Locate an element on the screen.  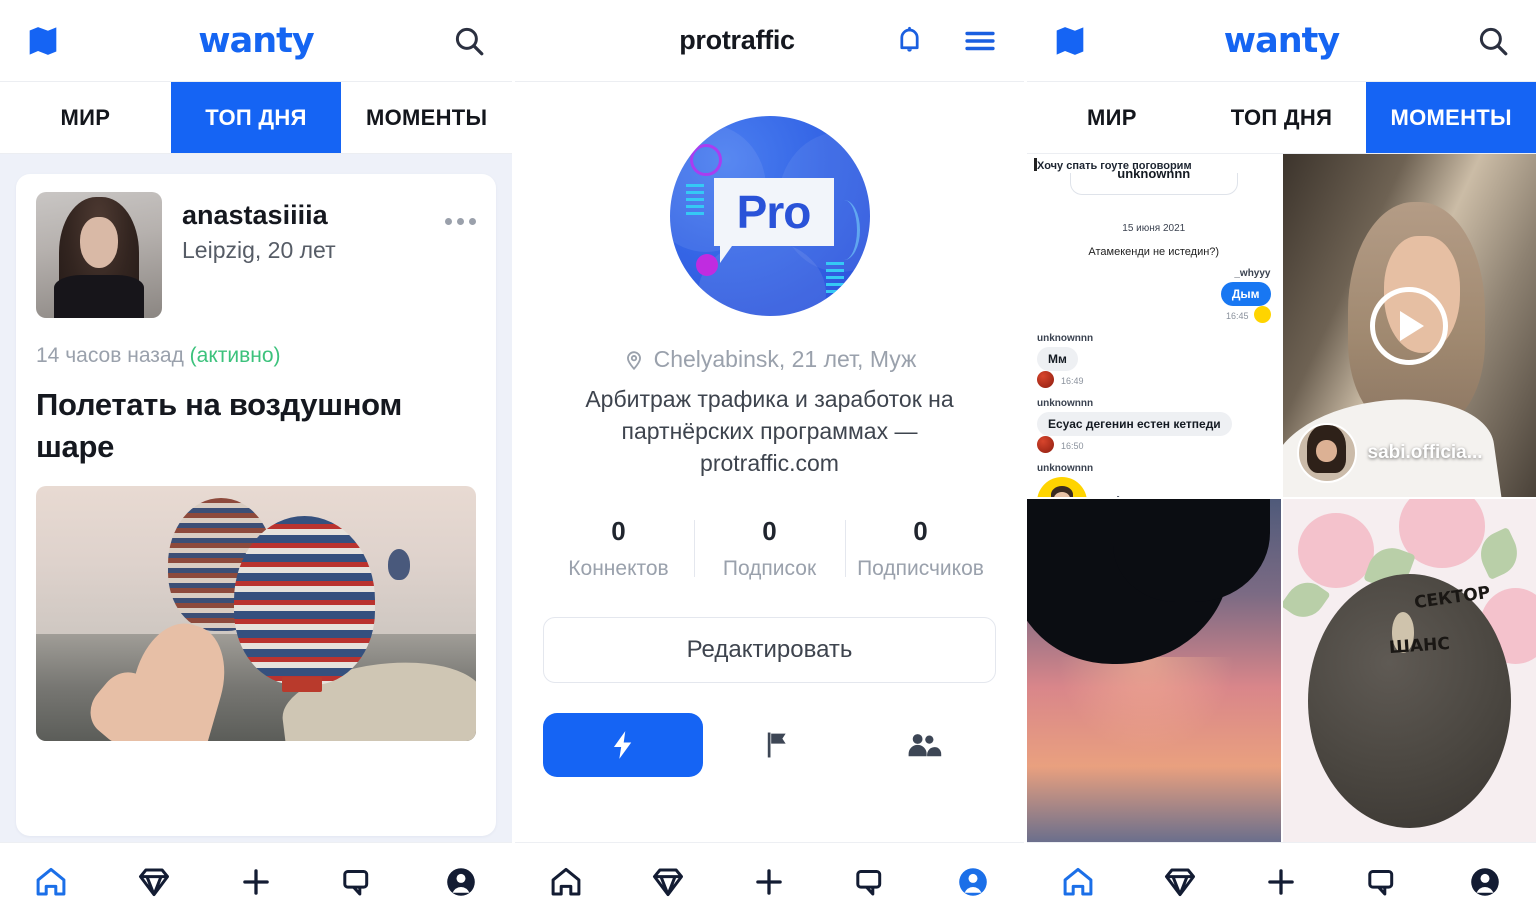
stat-connections: 0 Коннектов is located at coordinates (618, 548).